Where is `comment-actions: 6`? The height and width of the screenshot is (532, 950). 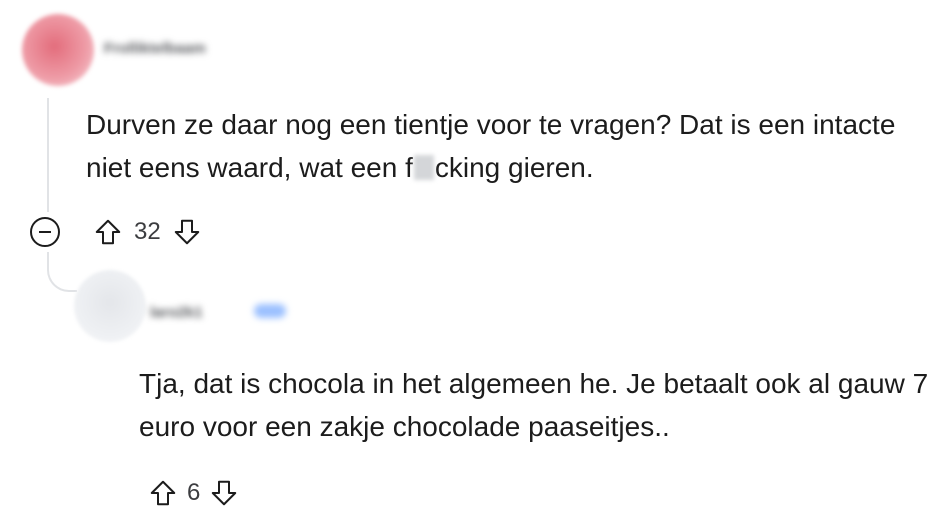 comment-actions: 6 is located at coordinates (193, 493).